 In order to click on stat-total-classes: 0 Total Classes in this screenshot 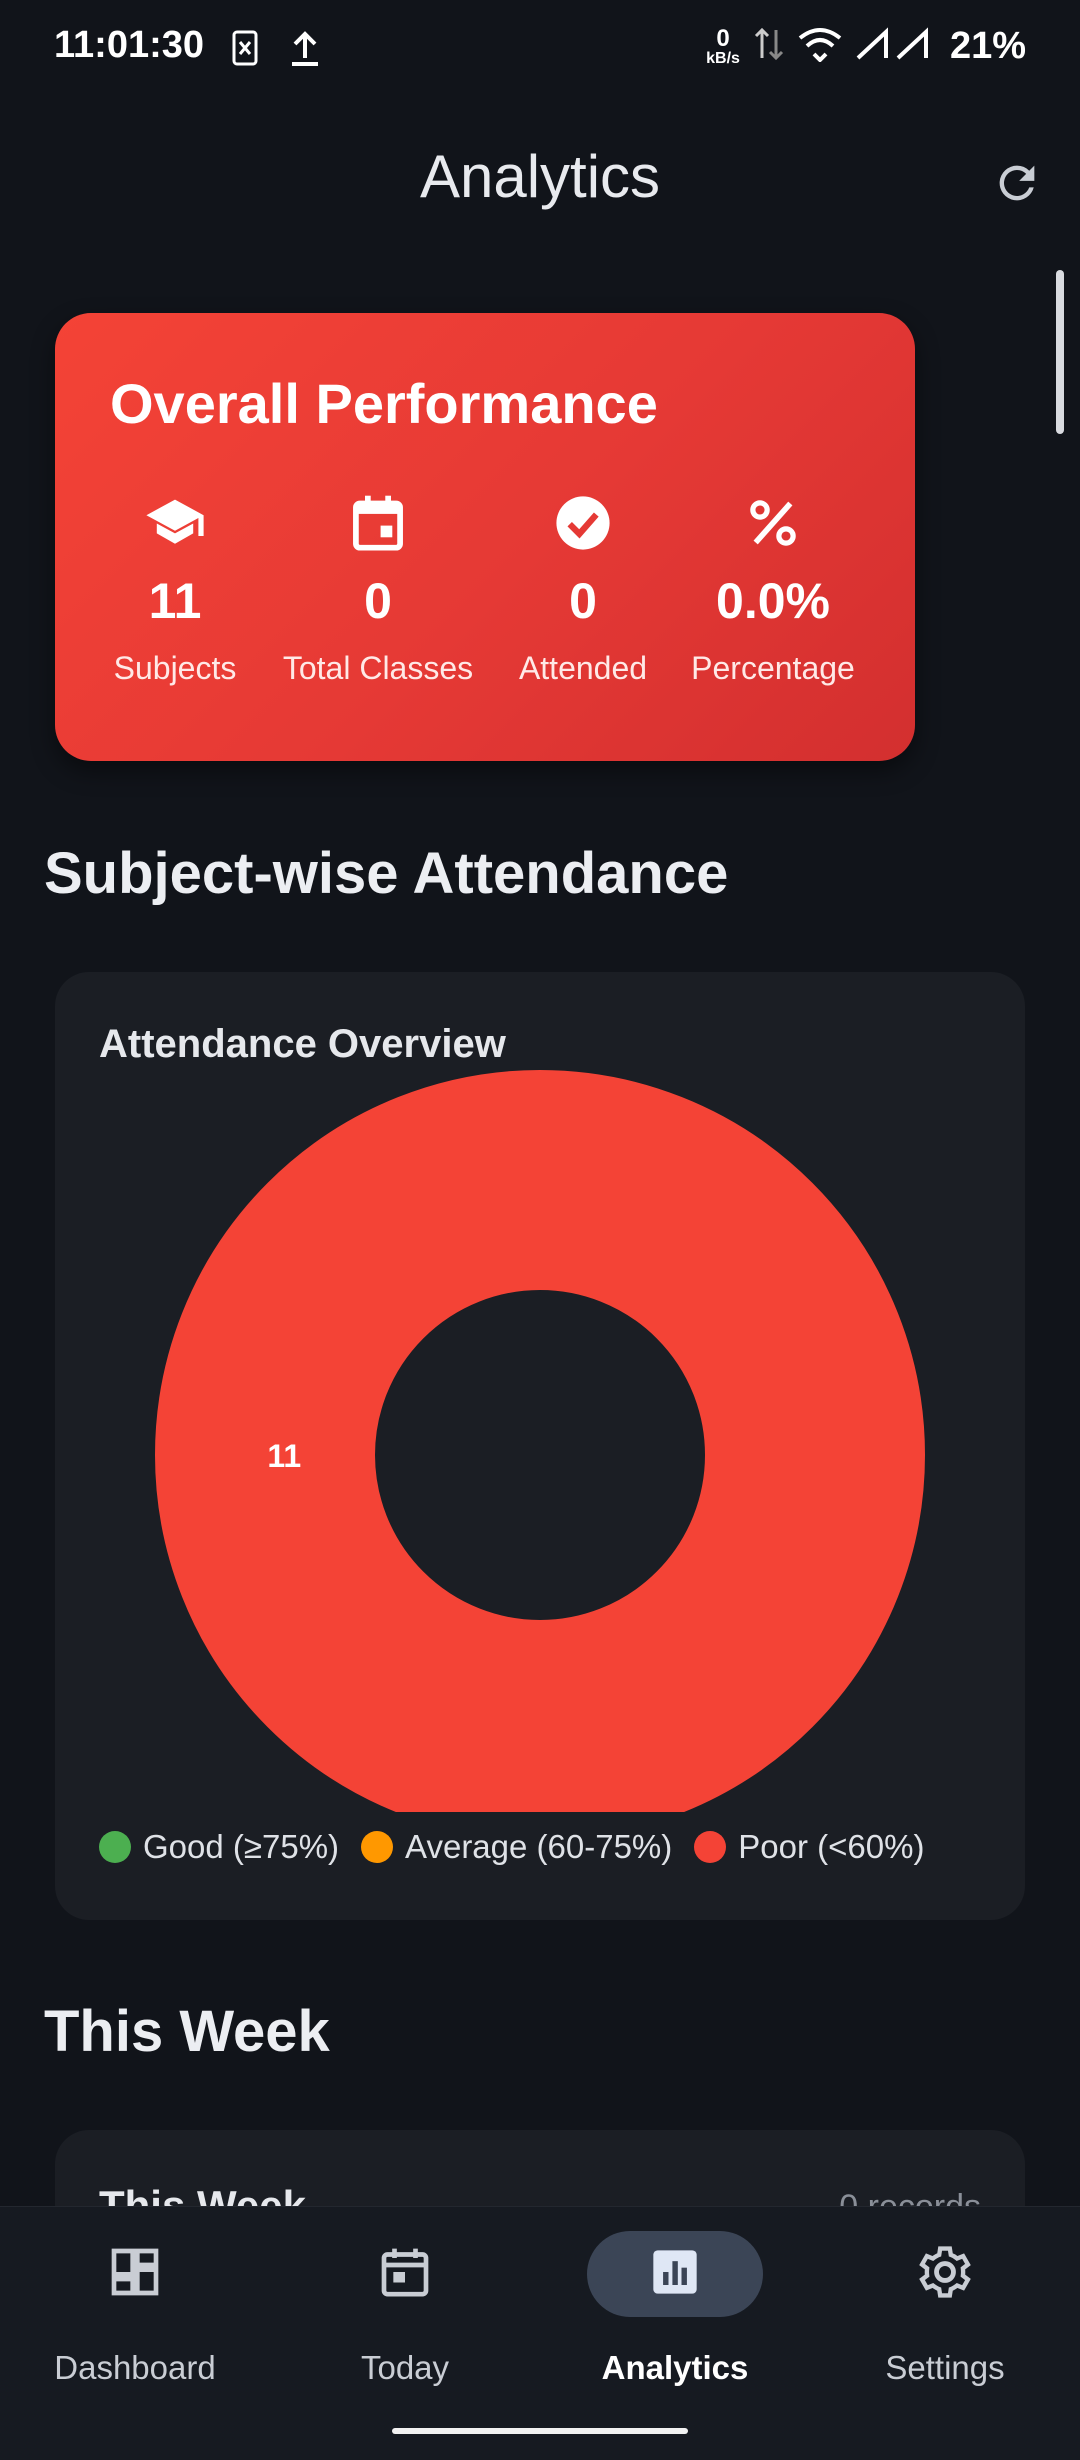, I will do `click(378, 587)`.